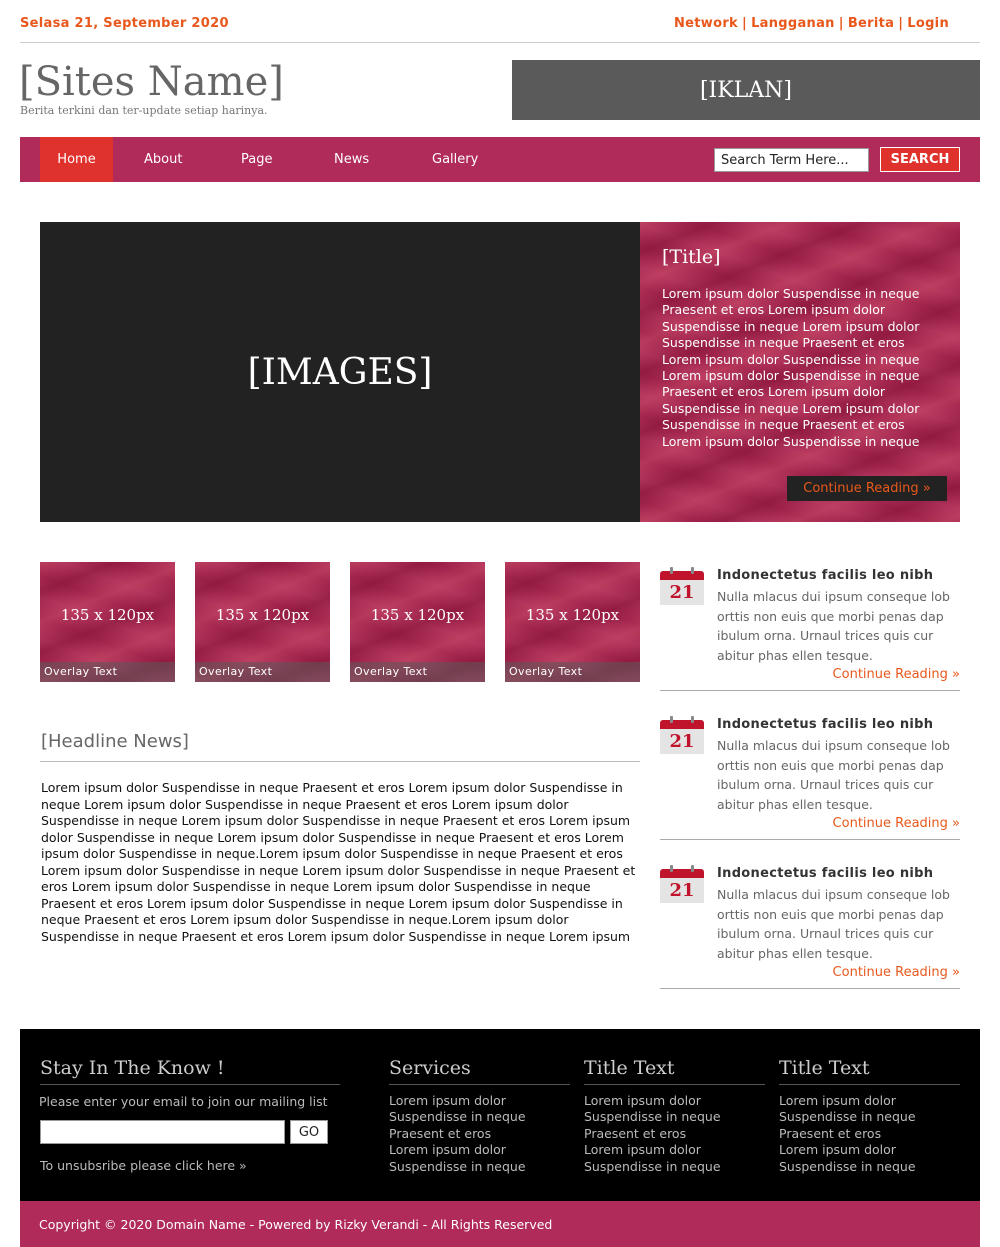  I want to click on top-link-login: Login, so click(928, 23).